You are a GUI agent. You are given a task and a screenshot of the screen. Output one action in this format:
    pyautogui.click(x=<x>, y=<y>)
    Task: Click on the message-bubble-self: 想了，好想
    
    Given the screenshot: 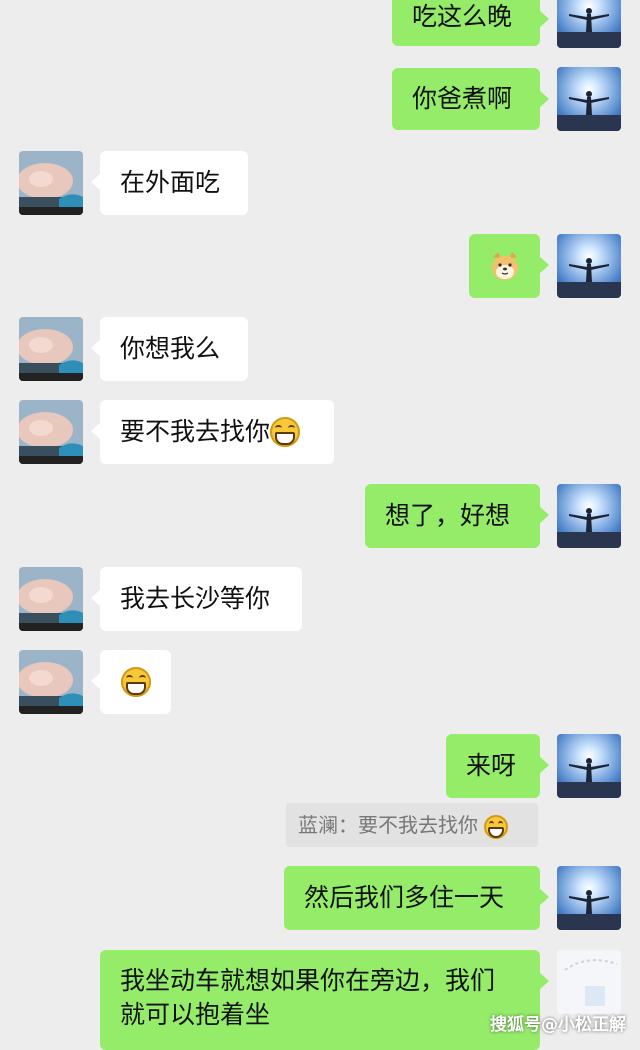 What is the action you would take?
    pyautogui.click(x=457, y=516)
    